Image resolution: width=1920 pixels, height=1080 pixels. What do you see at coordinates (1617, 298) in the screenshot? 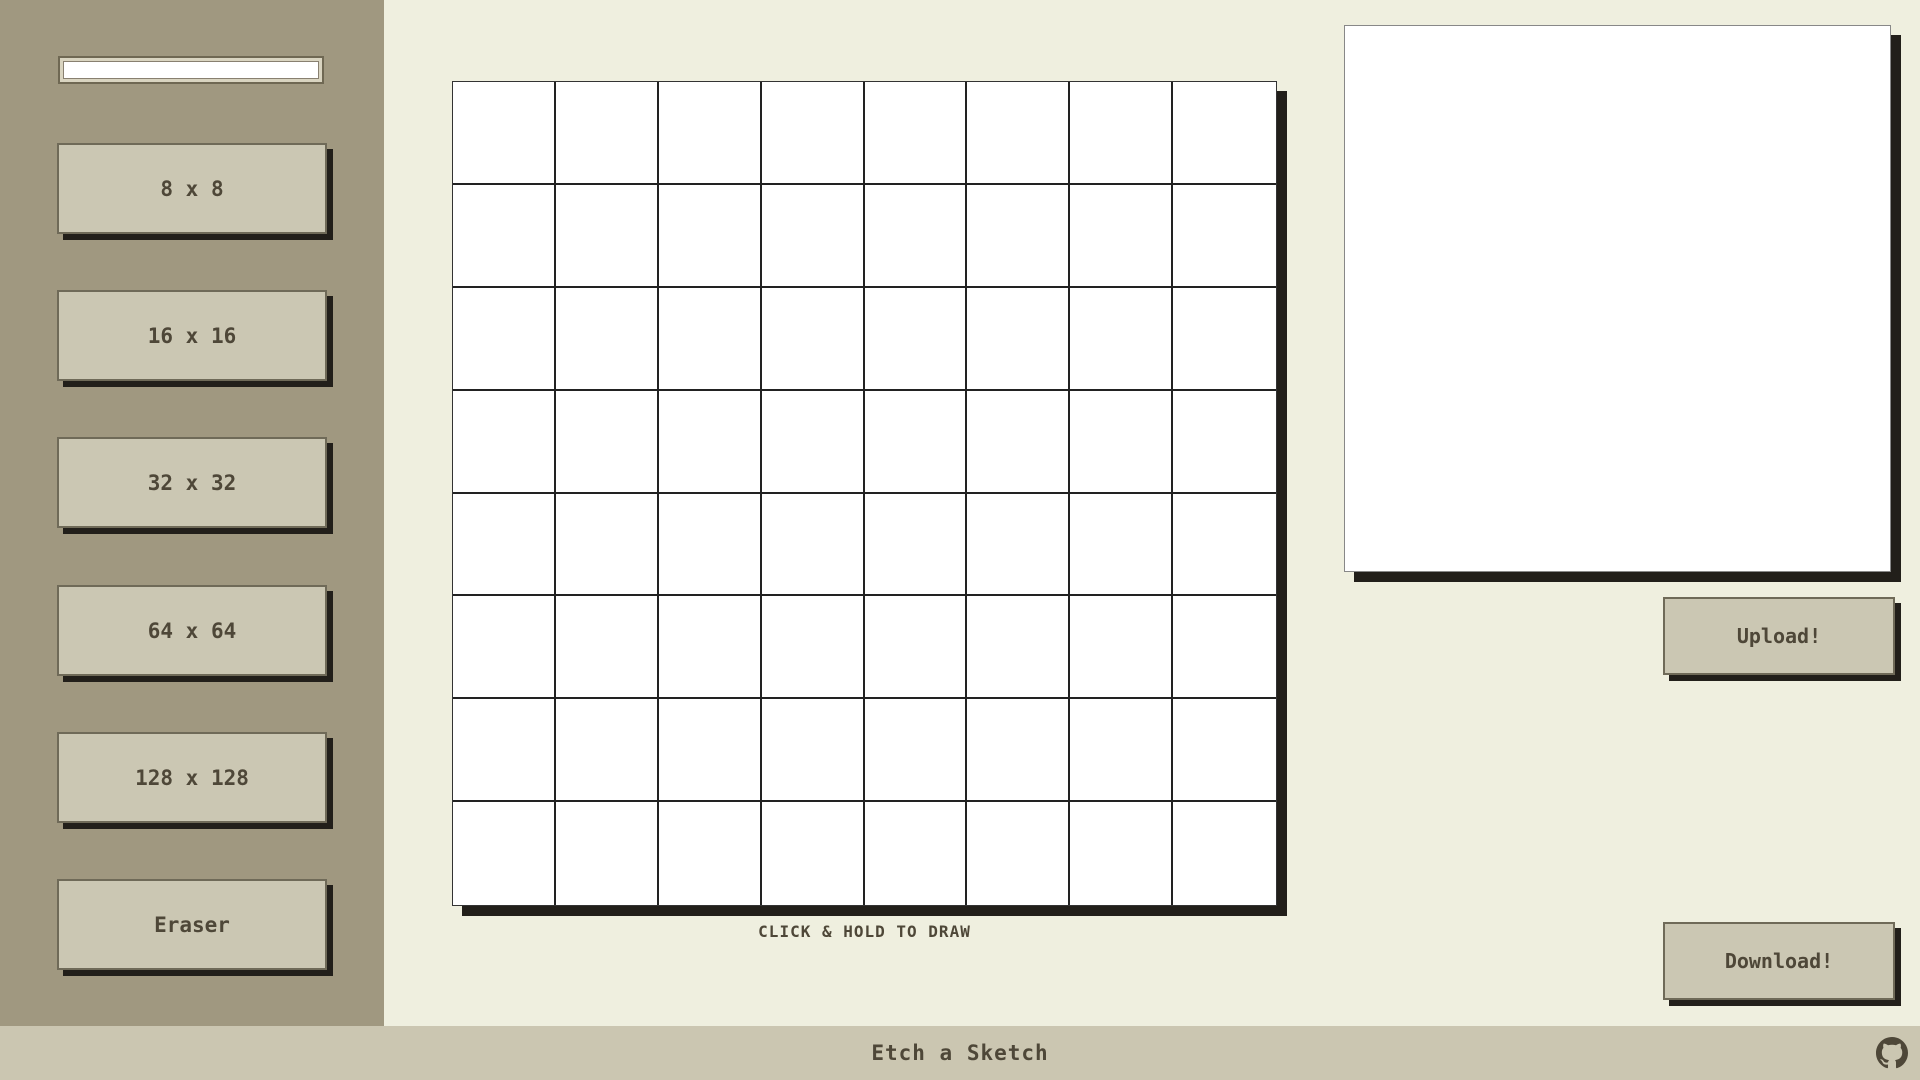
I see `image-preview` at bounding box center [1617, 298].